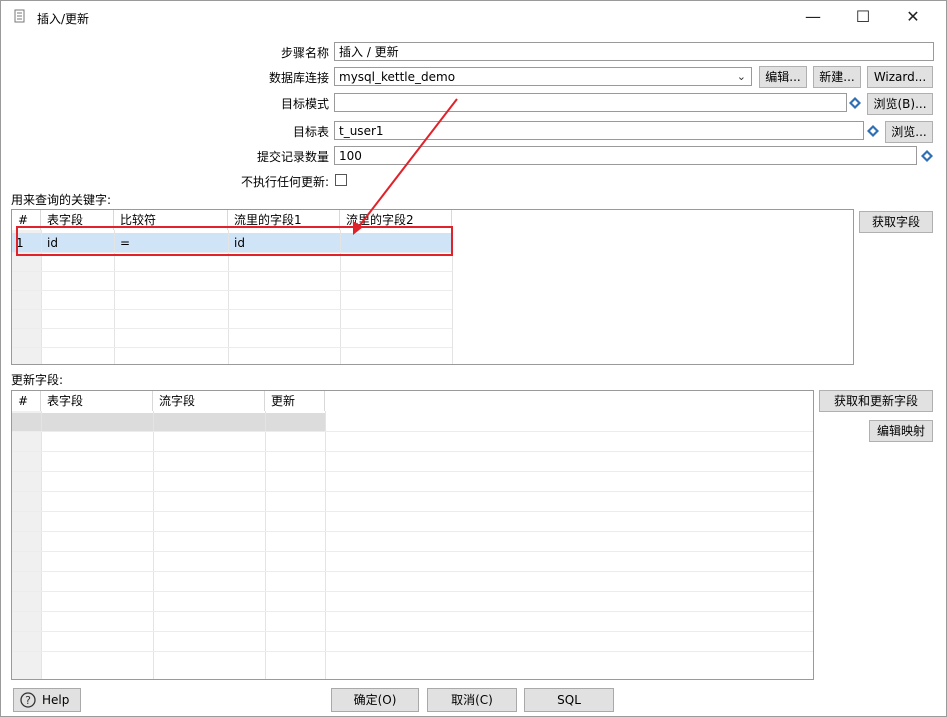  Describe the element at coordinates (209, 401) in the screenshot. I see `column-header-stream-field: 流字段` at that location.